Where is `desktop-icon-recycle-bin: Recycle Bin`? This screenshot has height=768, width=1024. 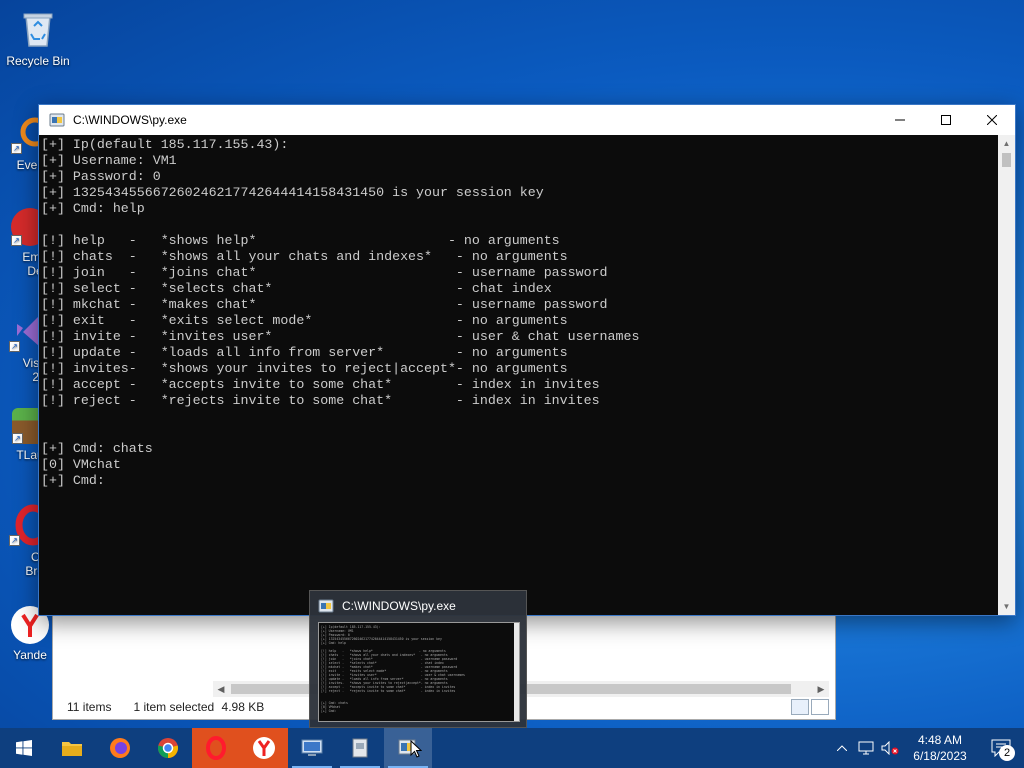
desktop-icon-recycle-bin: Recycle Bin is located at coordinates (38, 38).